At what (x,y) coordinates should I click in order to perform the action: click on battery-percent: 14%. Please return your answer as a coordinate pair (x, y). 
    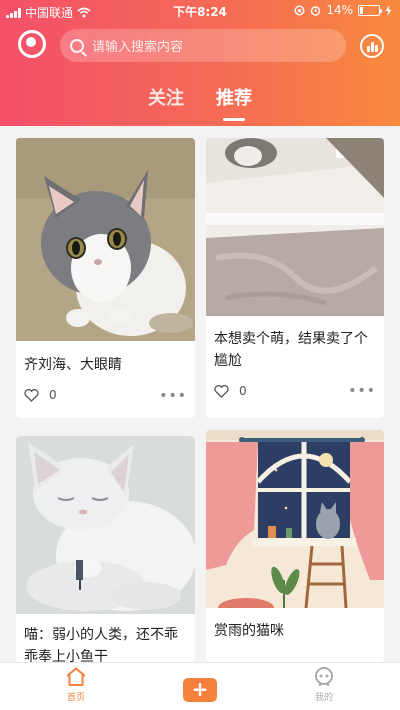
    Looking at the image, I should click on (339, 10).